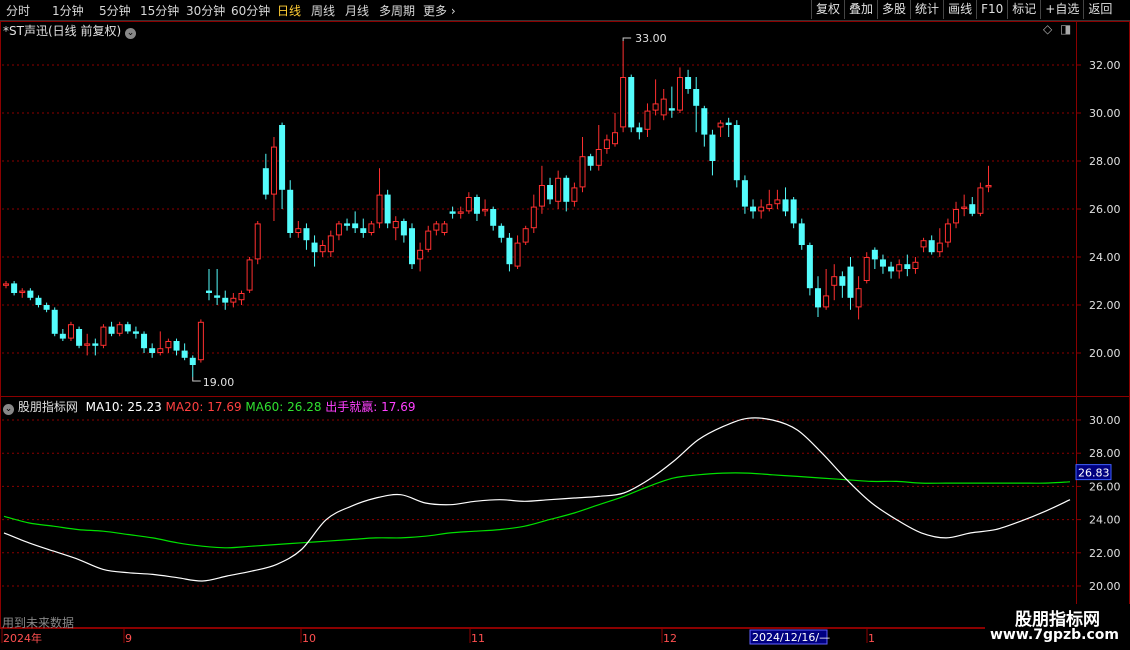  What do you see at coordinates (1023, 9) in the screenshot?
I see `mark-button: 标记` at bounding box center [1023, 9].